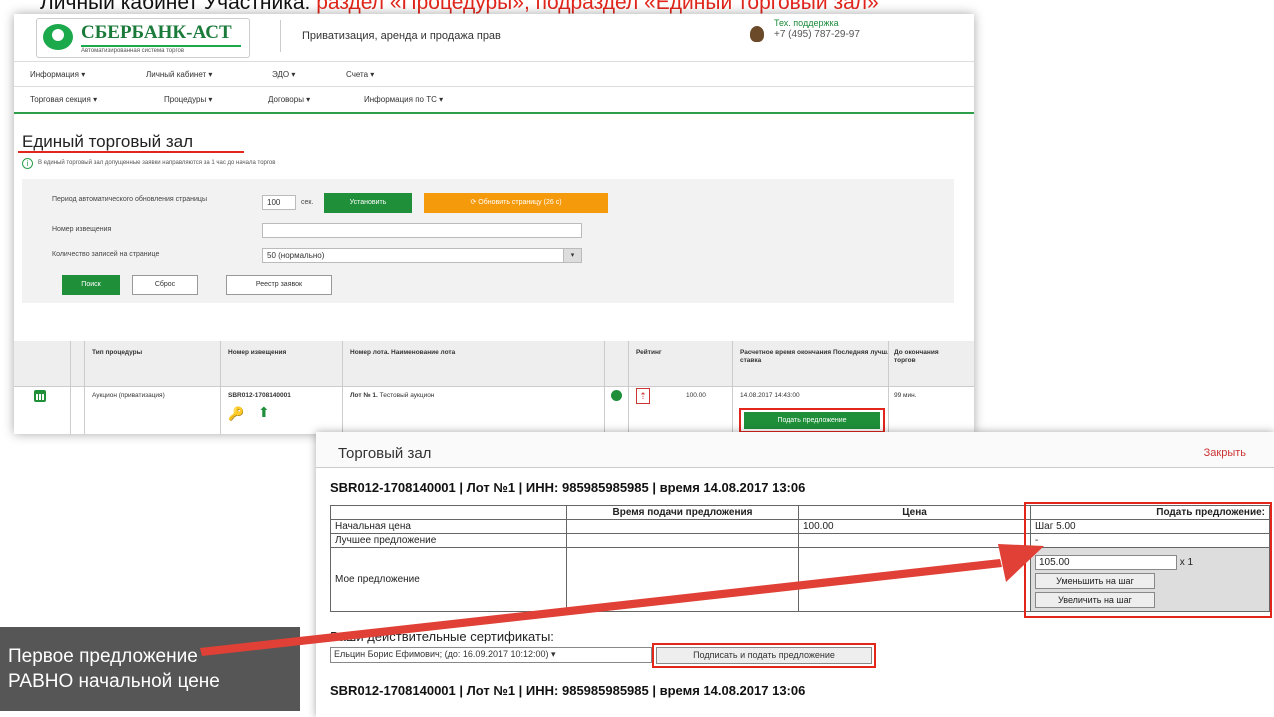 The height and width of the screenshot is (717, 1274). Describe the element at coordinates (601, 607) in the screenshot. I see `arrow-shaft` at that location.